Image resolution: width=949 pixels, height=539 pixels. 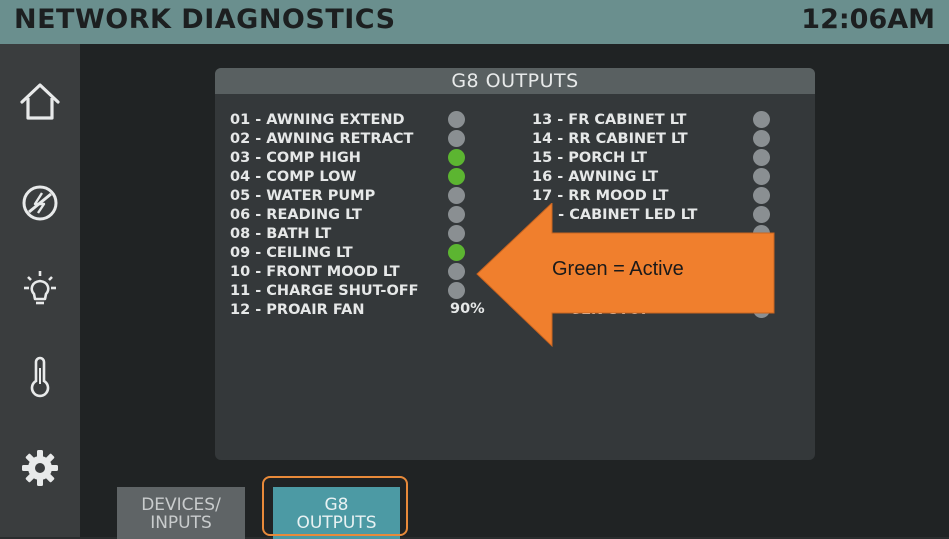 I want to click on output-label: 05 - WATER PUMP, so click(x=303, y=196).